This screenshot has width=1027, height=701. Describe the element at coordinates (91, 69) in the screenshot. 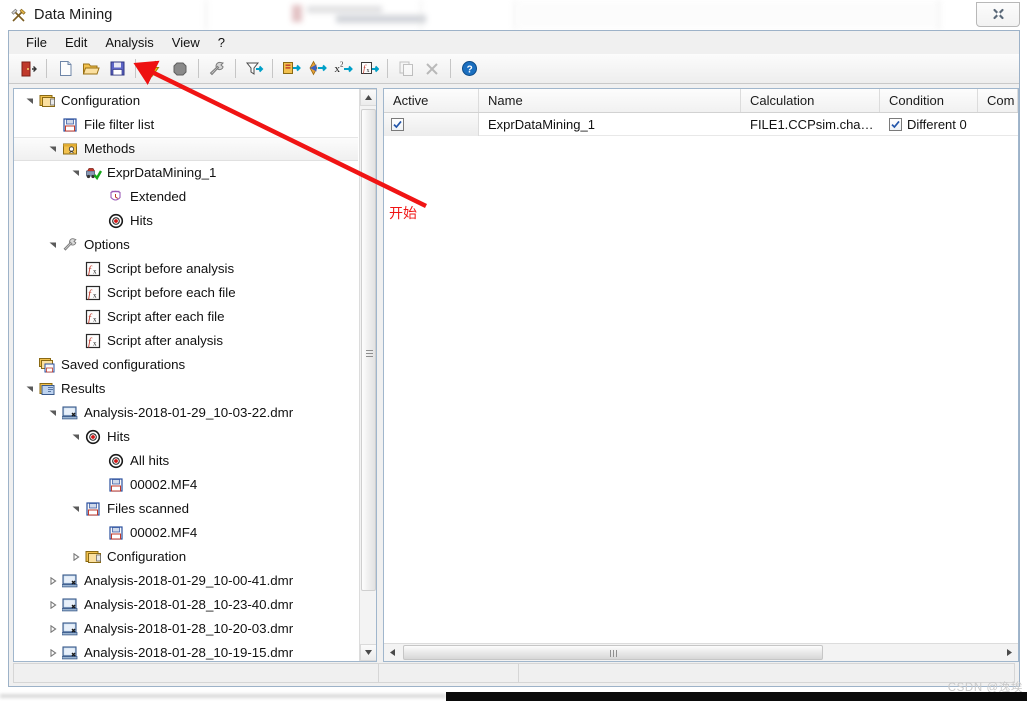

I see `toolbar-open` at that location.